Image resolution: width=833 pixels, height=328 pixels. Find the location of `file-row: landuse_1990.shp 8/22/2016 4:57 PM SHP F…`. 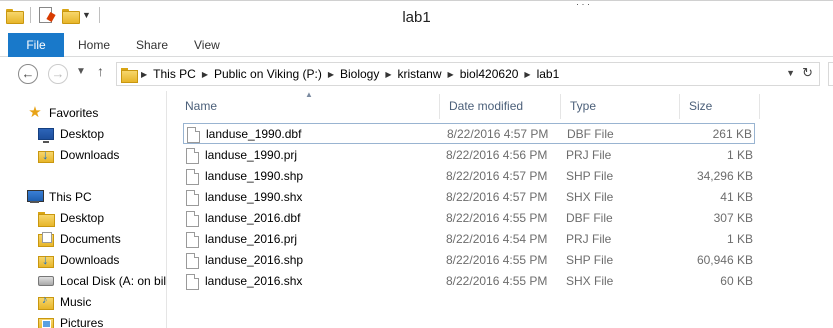

file-row: landuse_1990.shp 8/22/2016 4:57 PM SHP F… is located at coordinates (469, 176).